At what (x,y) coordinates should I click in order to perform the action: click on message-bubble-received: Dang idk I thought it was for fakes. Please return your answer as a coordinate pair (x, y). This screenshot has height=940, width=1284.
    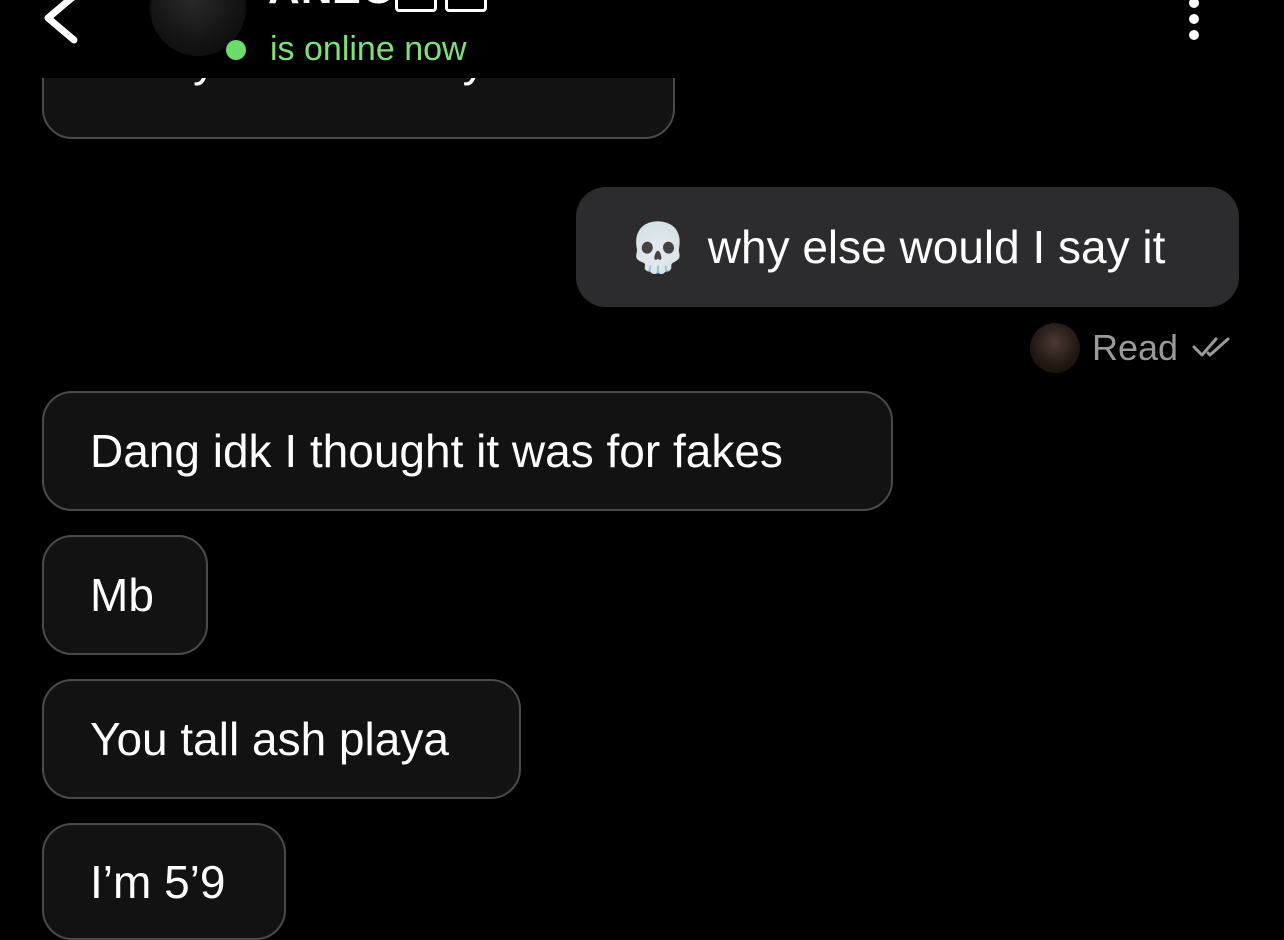
    Looking at the image, I should click on (467, 451).